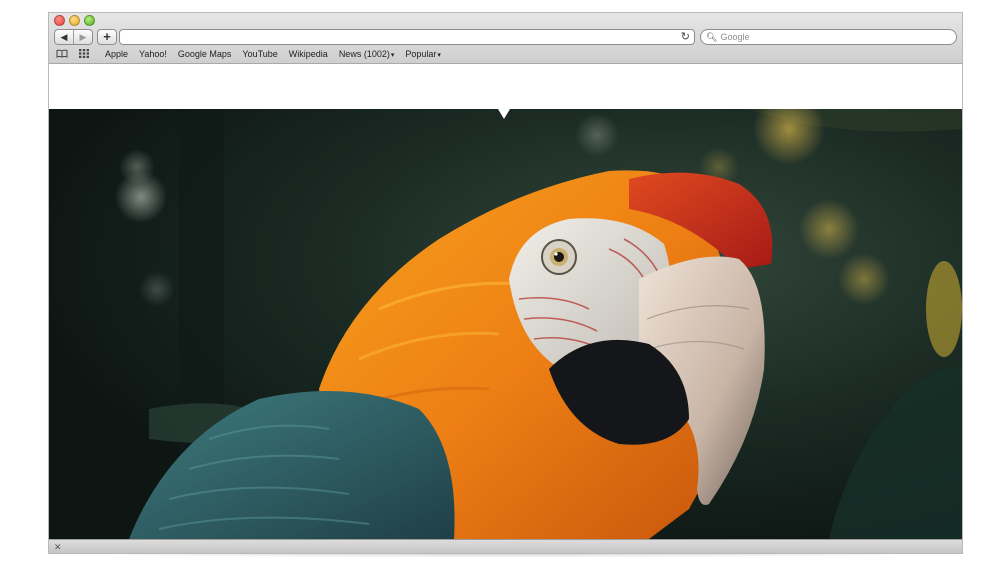 This screenshot has height=571, width=1000. What do you see at coordinates (828, 37) in the screenshot?
I see `search-field: 🔍︎ Google` at bounding box center [828, 37].